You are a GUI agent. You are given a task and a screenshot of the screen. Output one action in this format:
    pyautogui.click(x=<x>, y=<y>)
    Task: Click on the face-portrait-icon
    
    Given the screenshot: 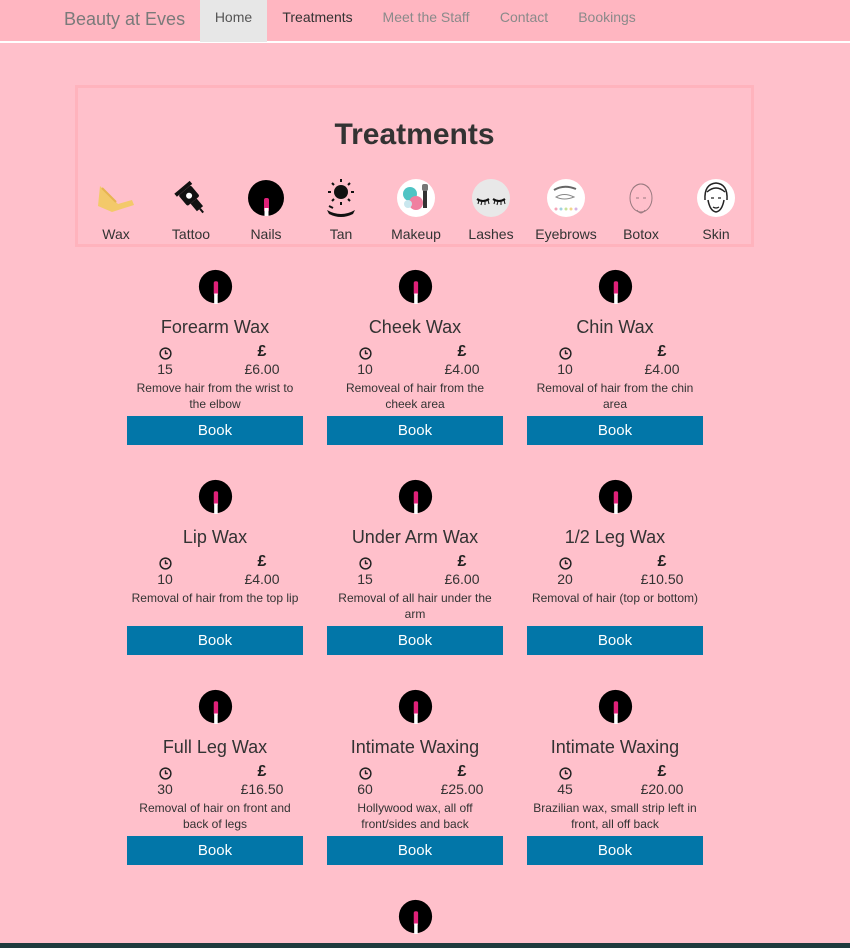 What is the action you would take?
    pyautogui.click(x=716, y=198)
    